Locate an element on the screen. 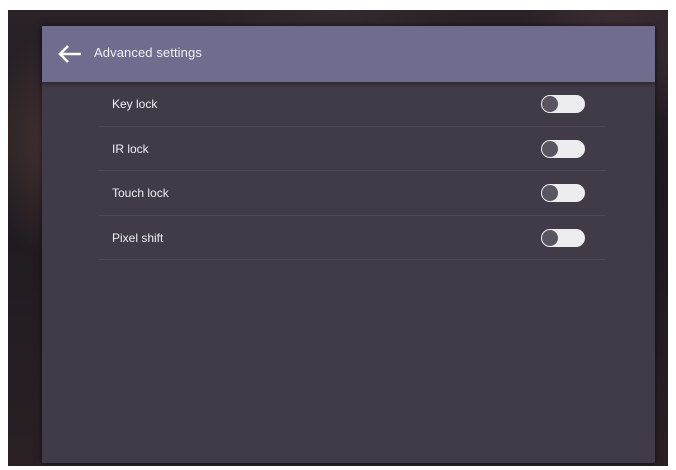 This screenshot has height=470, width=676. arrow-left-icon is located at coordinates (69, 54).